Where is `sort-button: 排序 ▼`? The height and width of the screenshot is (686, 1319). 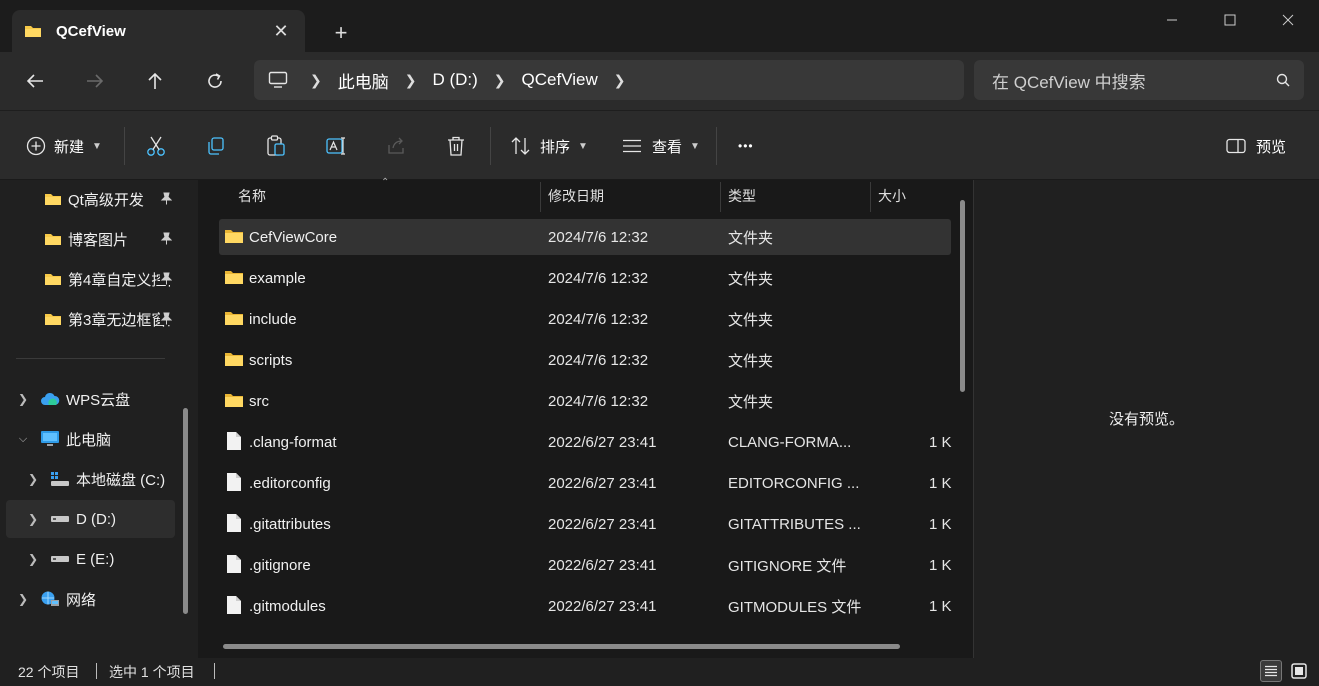
sort-button: 排序 ▼ is located at coordinates (549, 146).